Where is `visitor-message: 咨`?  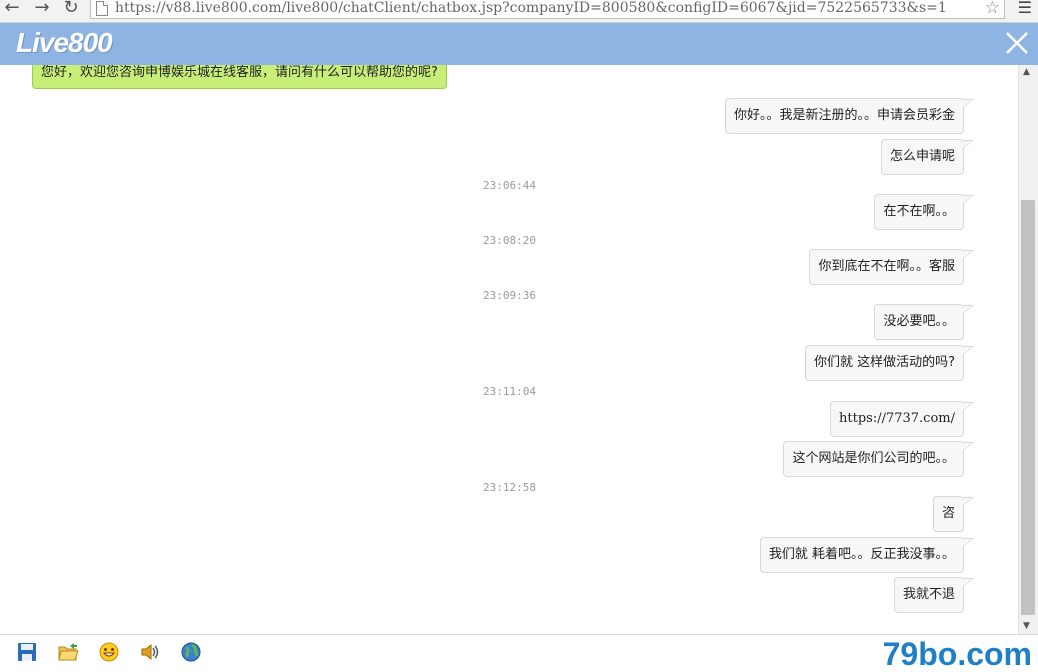
visitor-message: 咨 is located at coordinates (953, 514).